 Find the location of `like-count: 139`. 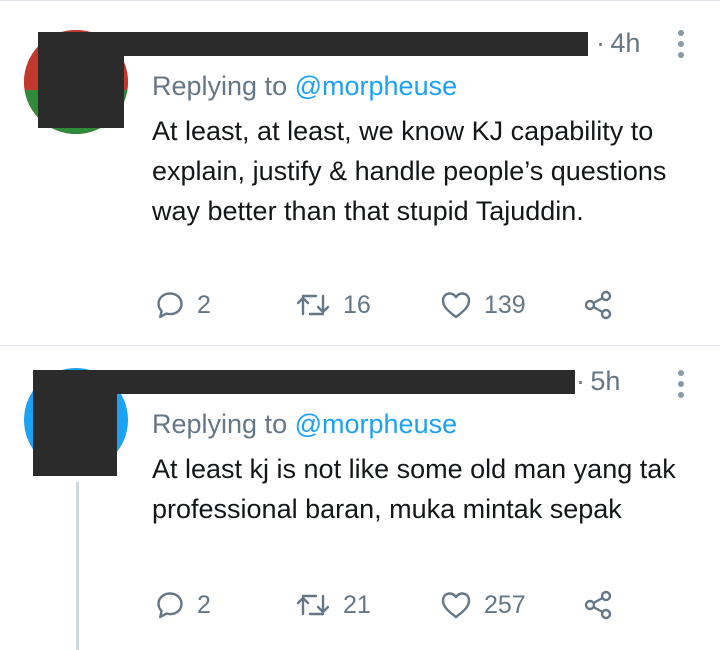

like-count: 139 is located at coordinates (505, 304).